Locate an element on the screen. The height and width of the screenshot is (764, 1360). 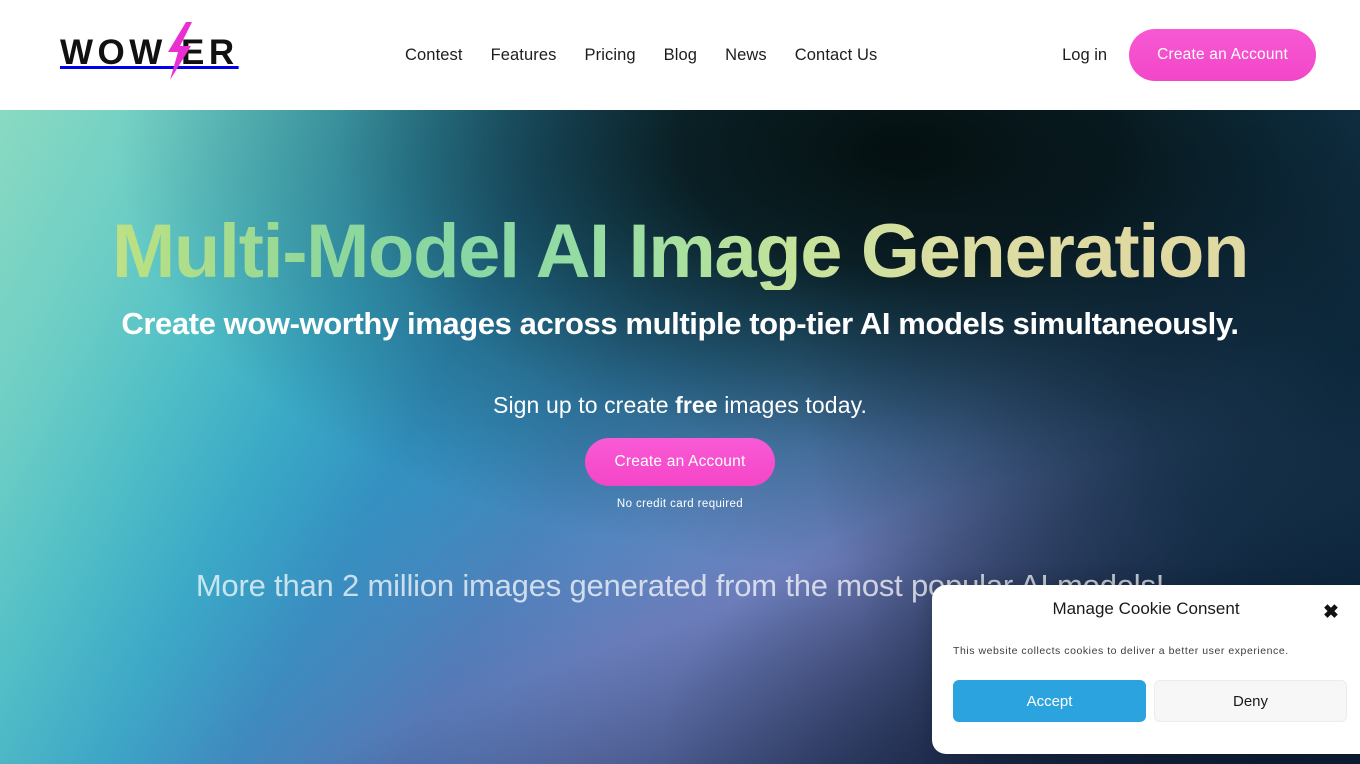
header-actions: Log in Create an Account is located at coordinates (1189, 55).